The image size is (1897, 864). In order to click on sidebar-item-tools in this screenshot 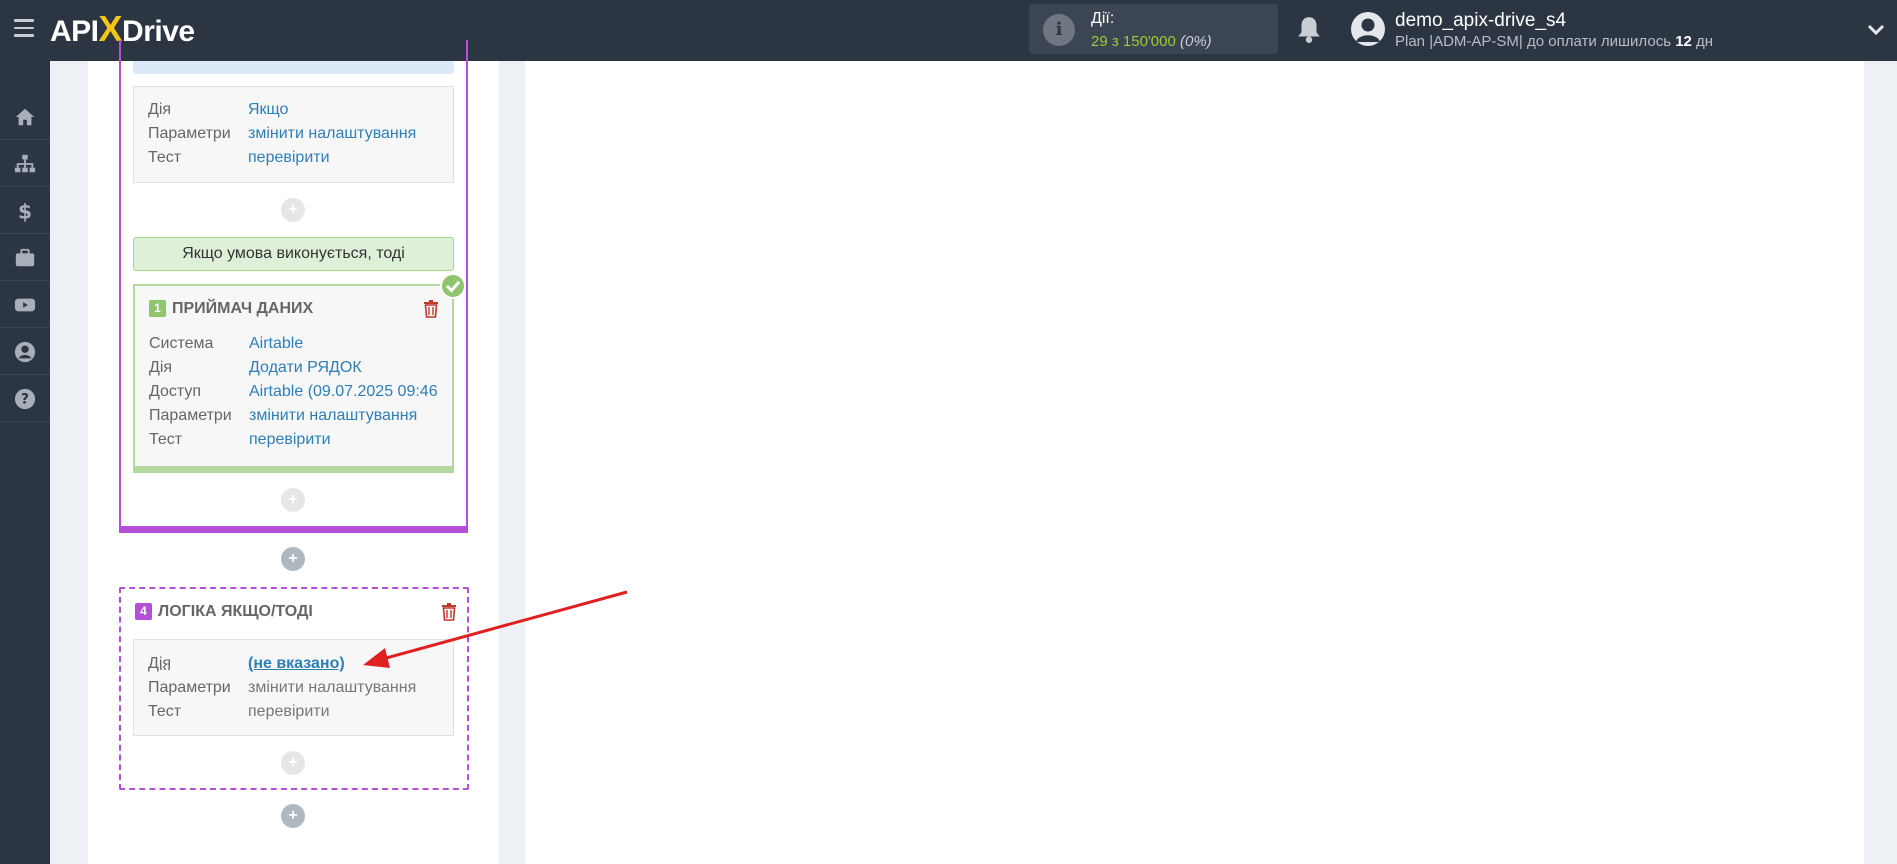, I will do `click(25, 258)`.